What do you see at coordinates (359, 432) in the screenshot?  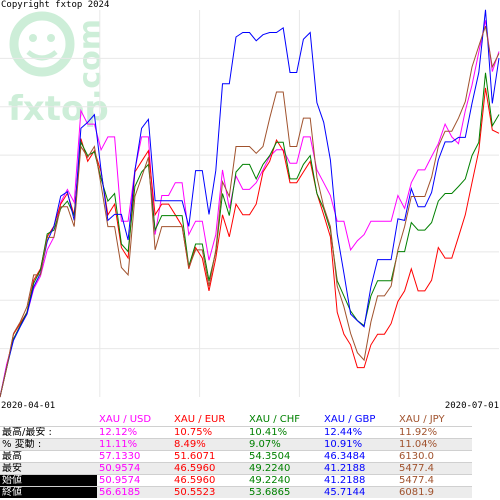 I see `table-cell: 12.44%` at bounding box center [359, 432].